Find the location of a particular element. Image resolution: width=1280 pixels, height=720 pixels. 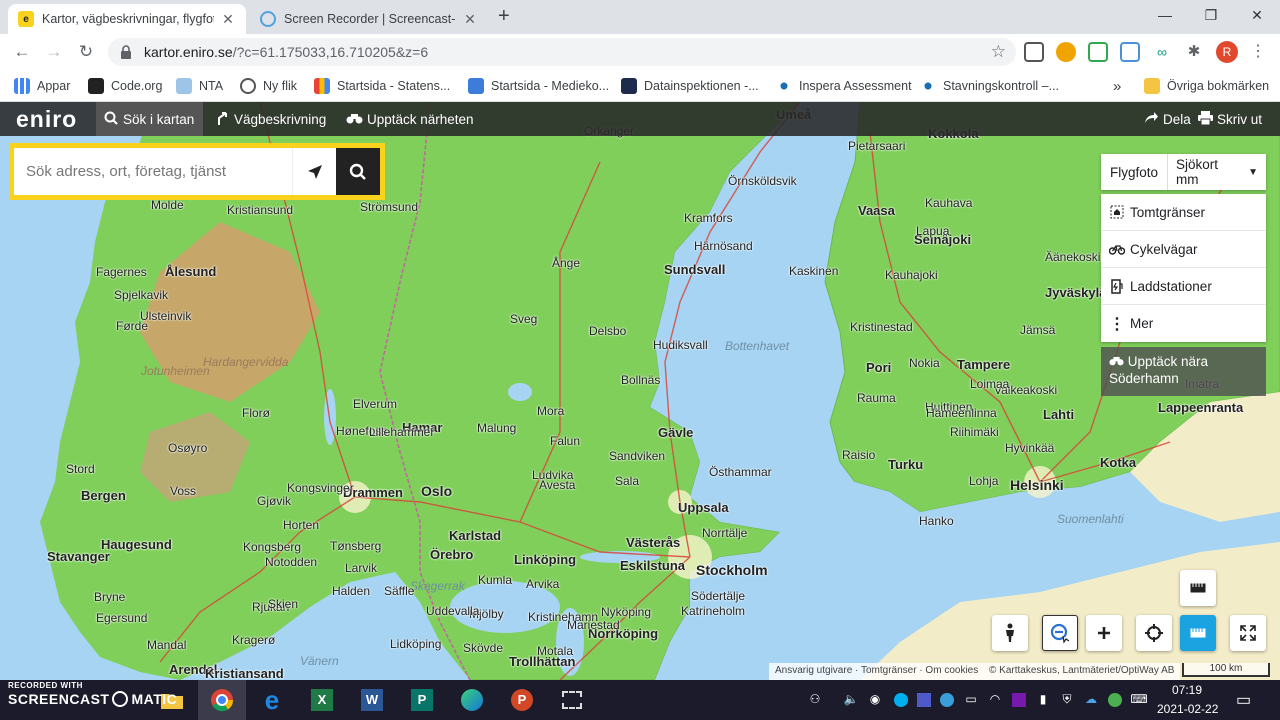

bookmark-inspera: Inspera Assessment is located at coordinates (844, 86).